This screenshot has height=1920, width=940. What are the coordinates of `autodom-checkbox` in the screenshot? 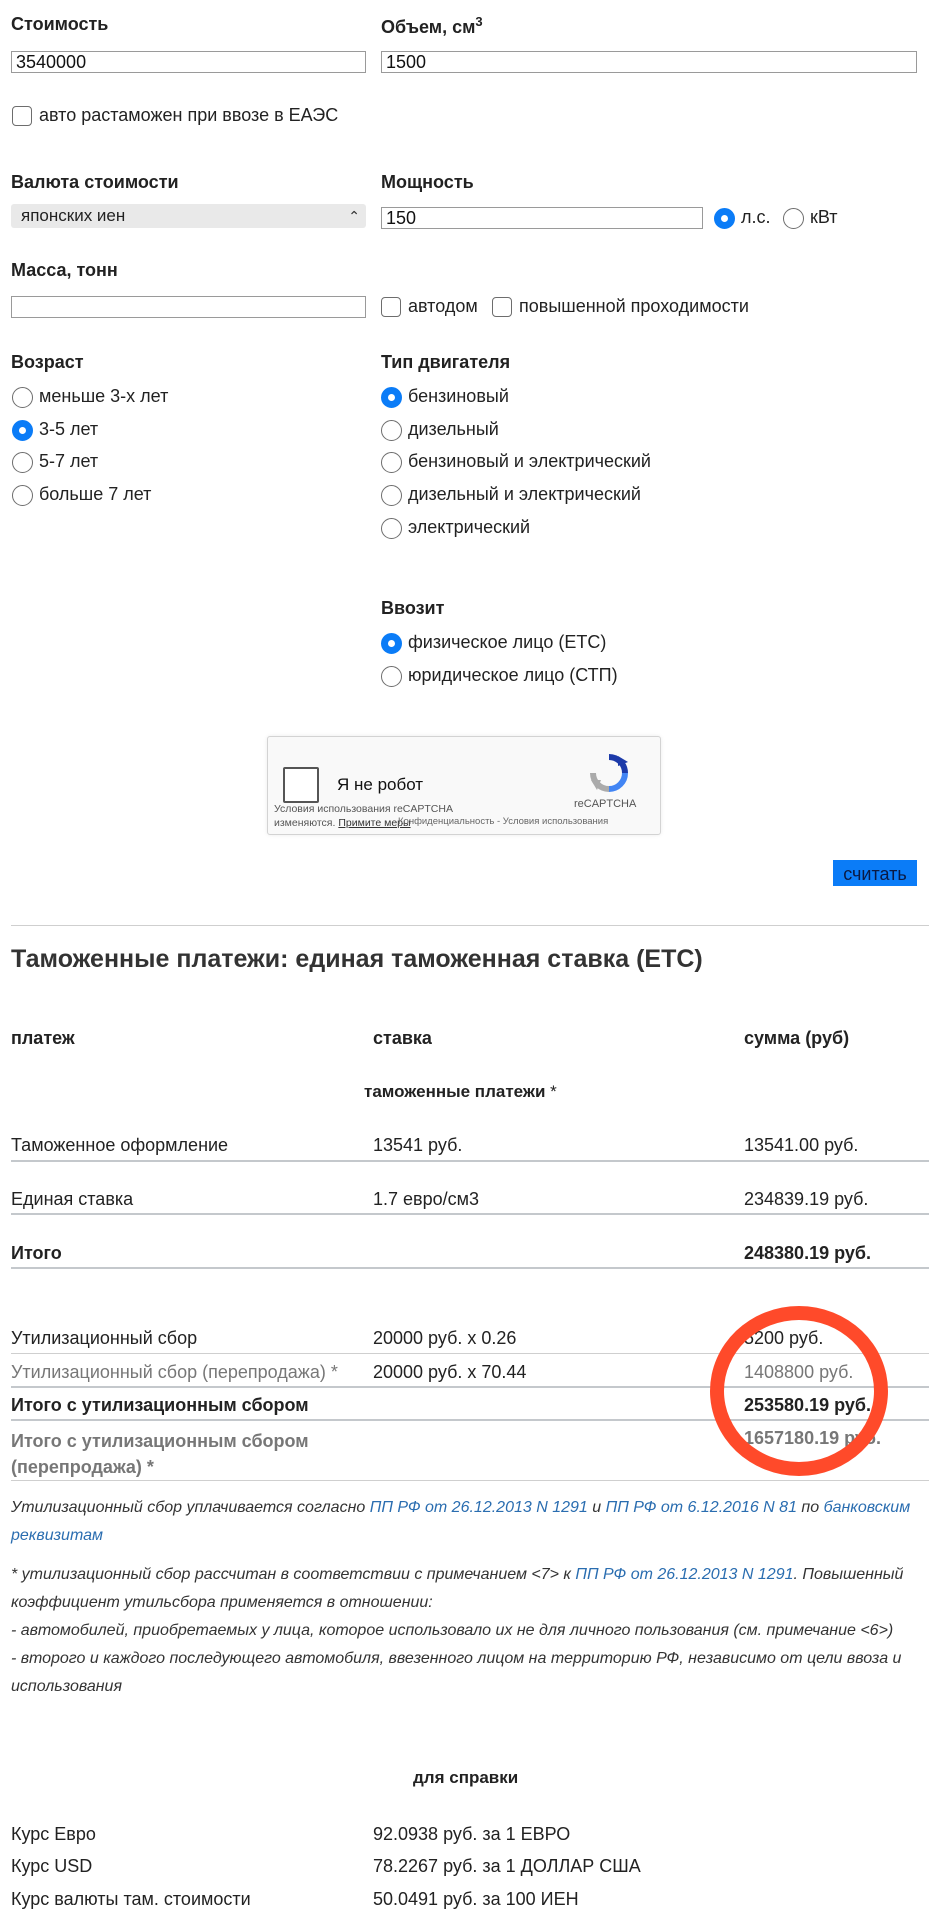 It's located at (391, 307).